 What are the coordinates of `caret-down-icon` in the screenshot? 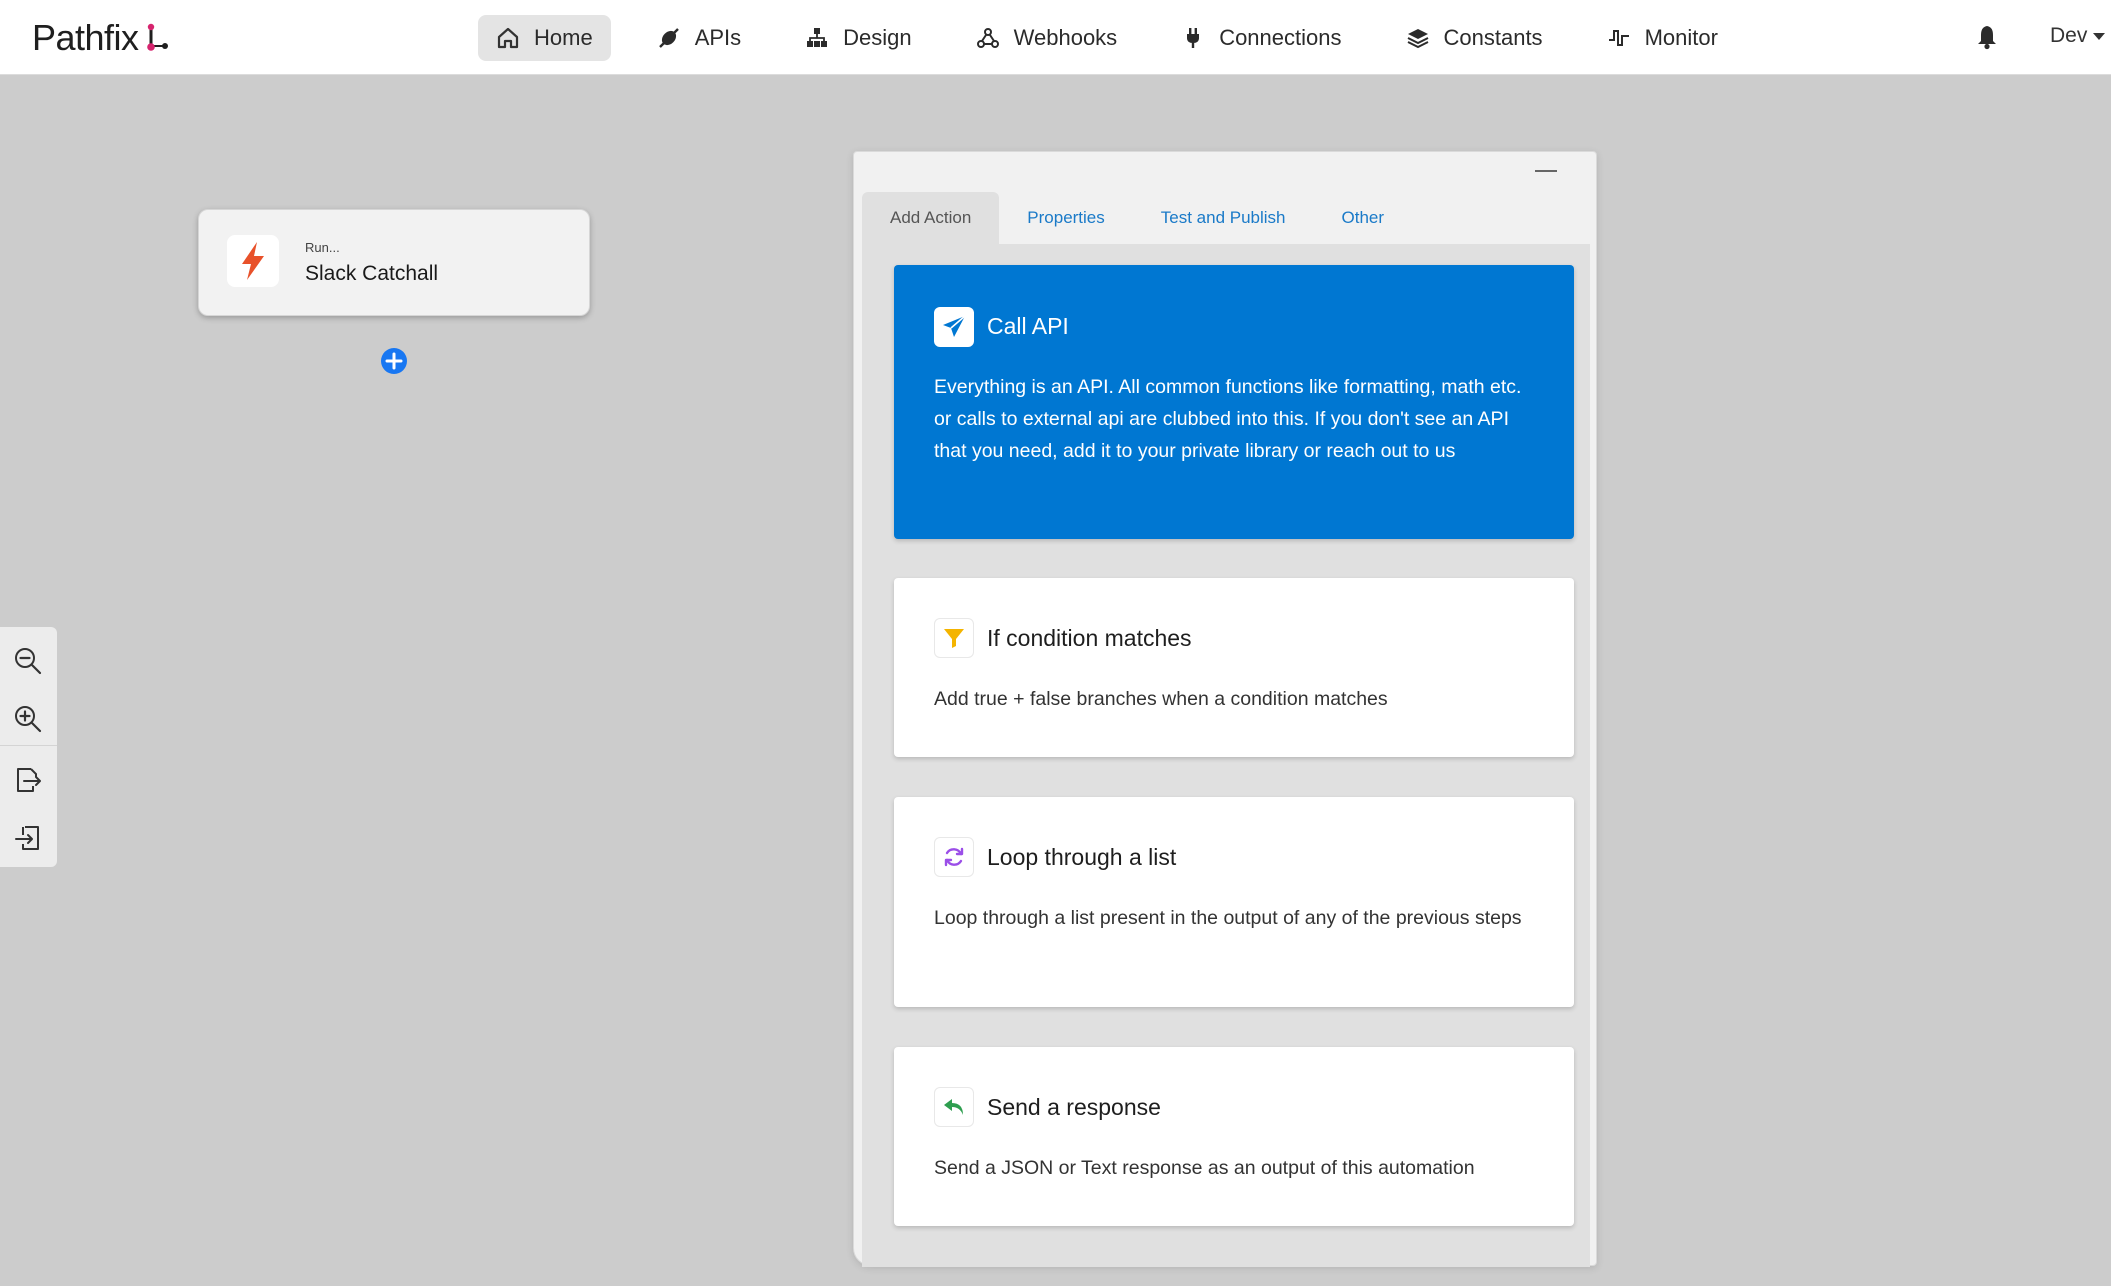 It's located at (2099, 36).